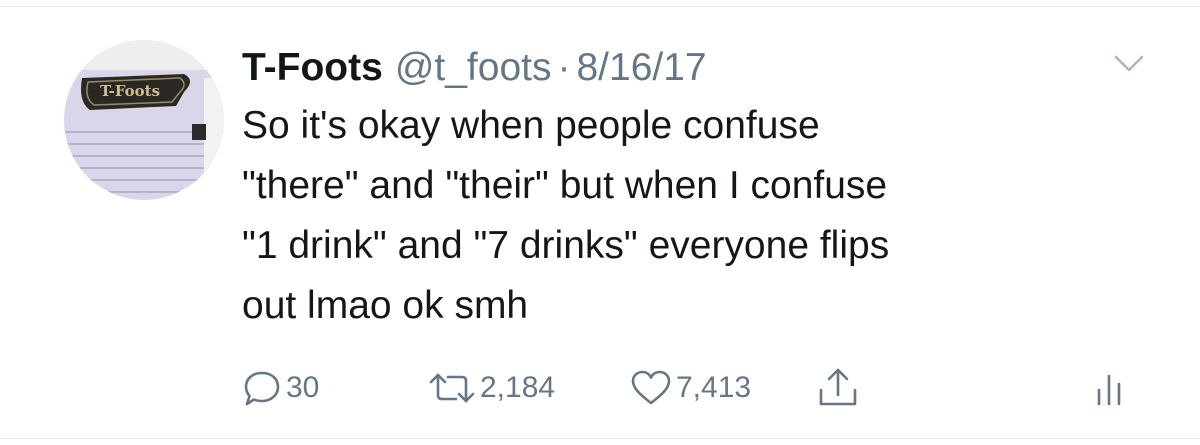  I want to click on heart-icon, so click(651, 387).